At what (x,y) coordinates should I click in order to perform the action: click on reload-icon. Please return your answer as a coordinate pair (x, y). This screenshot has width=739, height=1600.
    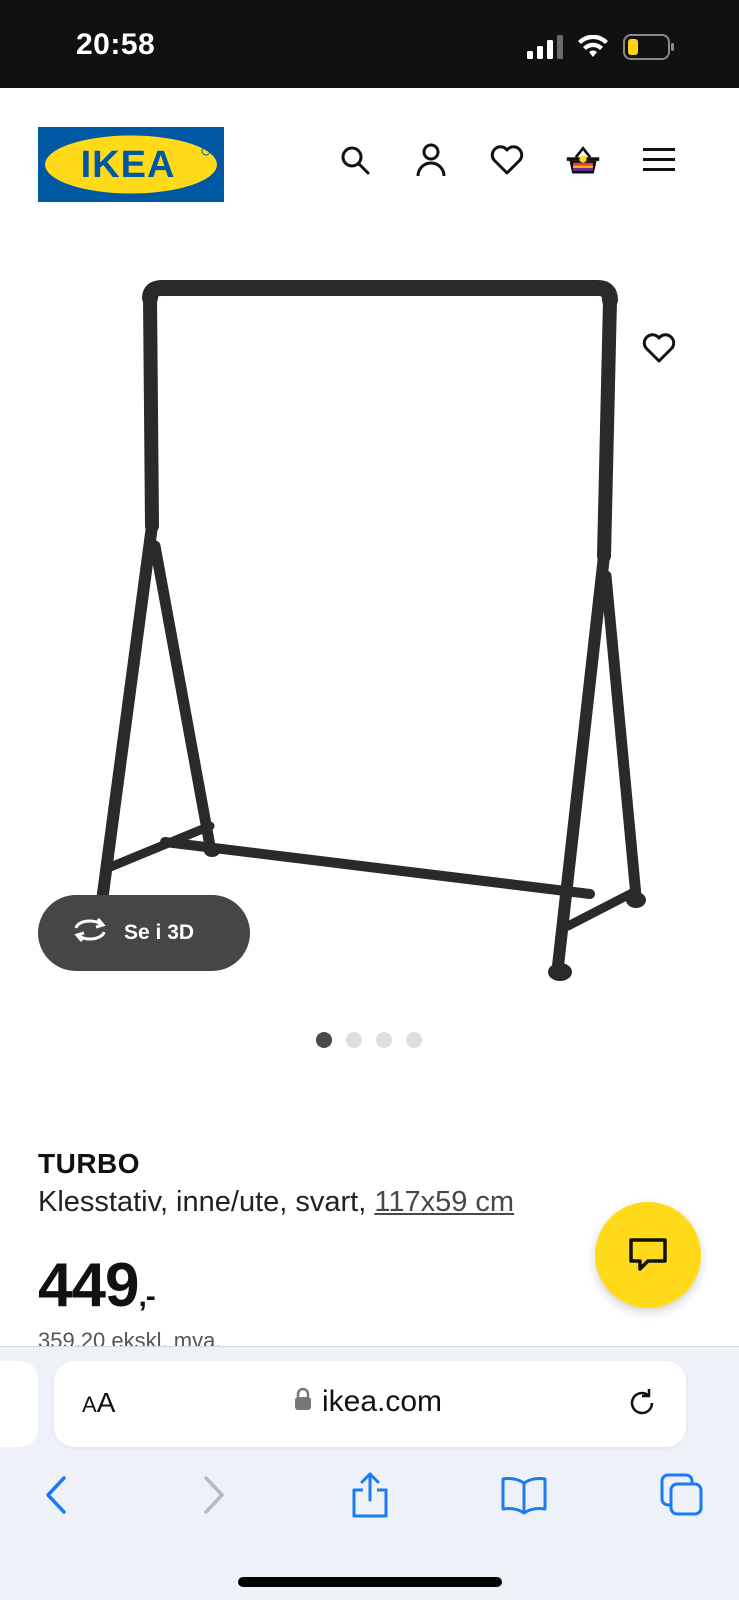
    Looking at the image, I should click on (644, 1405).